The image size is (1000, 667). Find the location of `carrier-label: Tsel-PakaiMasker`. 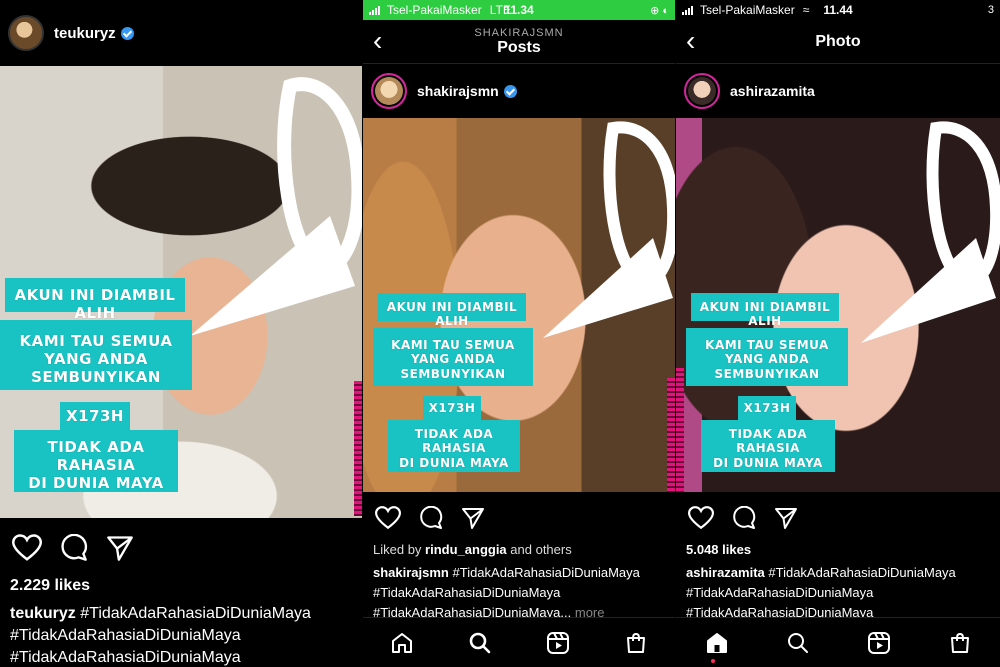

carrier-label: Tsel-PakaiMasker is located at coordinates (747, 10).